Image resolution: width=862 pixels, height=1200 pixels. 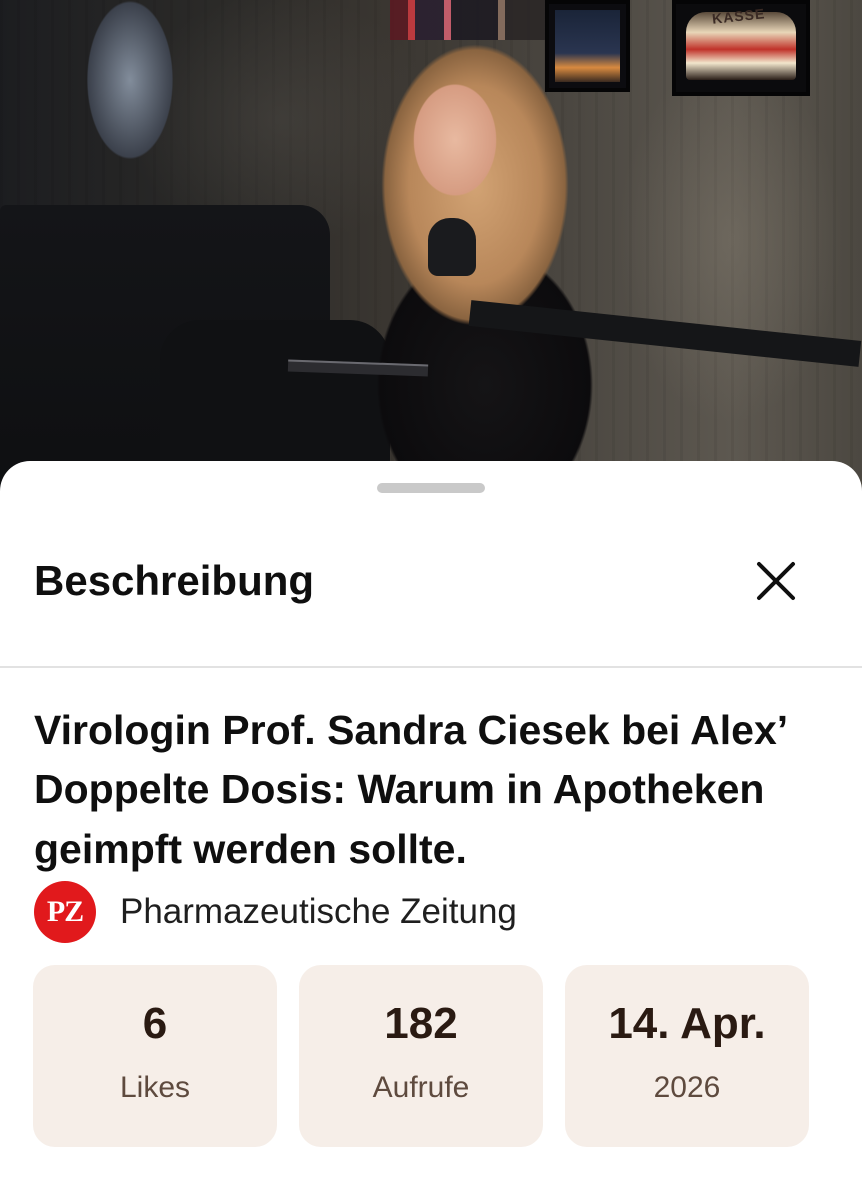 What do you see at coordinates (687, 1087) in the screenshot?
I see `publish-year: 2026` at bounding box center [687, 1087].